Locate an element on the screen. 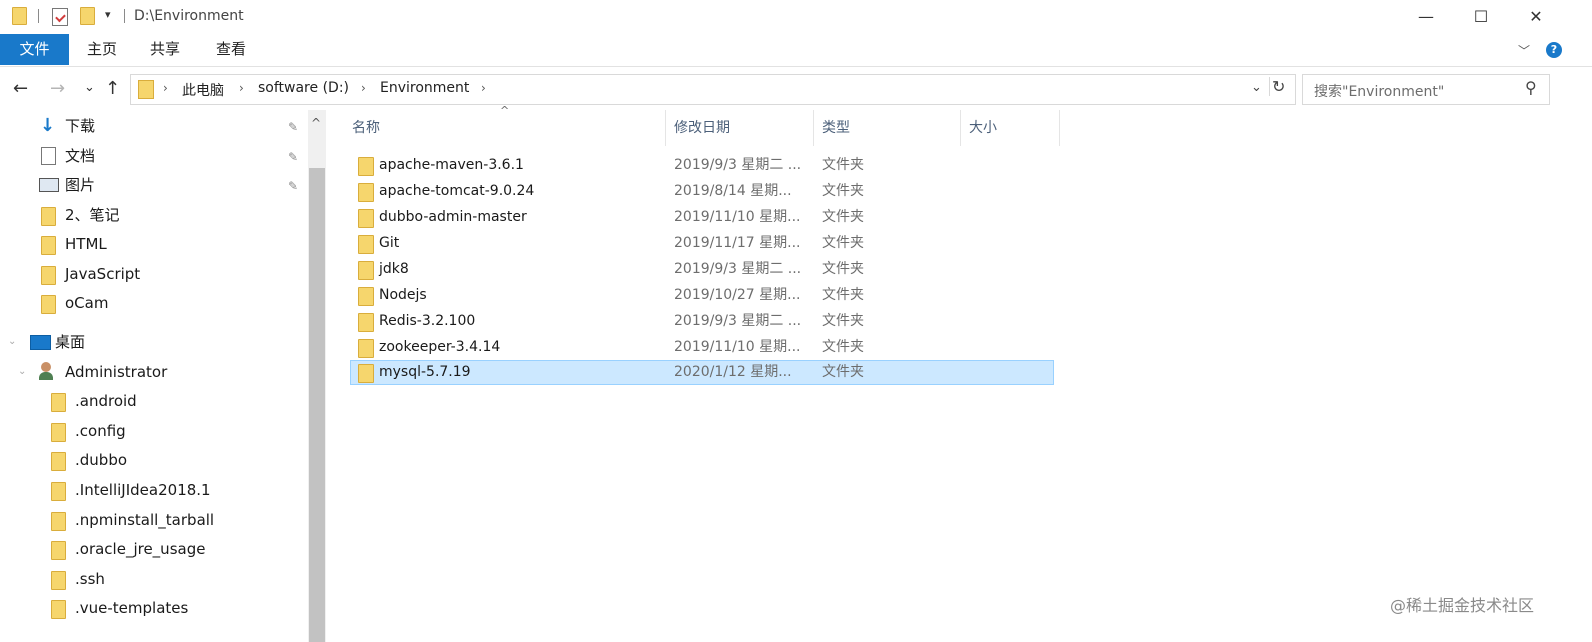 Image resolution: width=1592 pixels, height=642 pixels. tab-file: 文件 is located at coordinates (34, 49).